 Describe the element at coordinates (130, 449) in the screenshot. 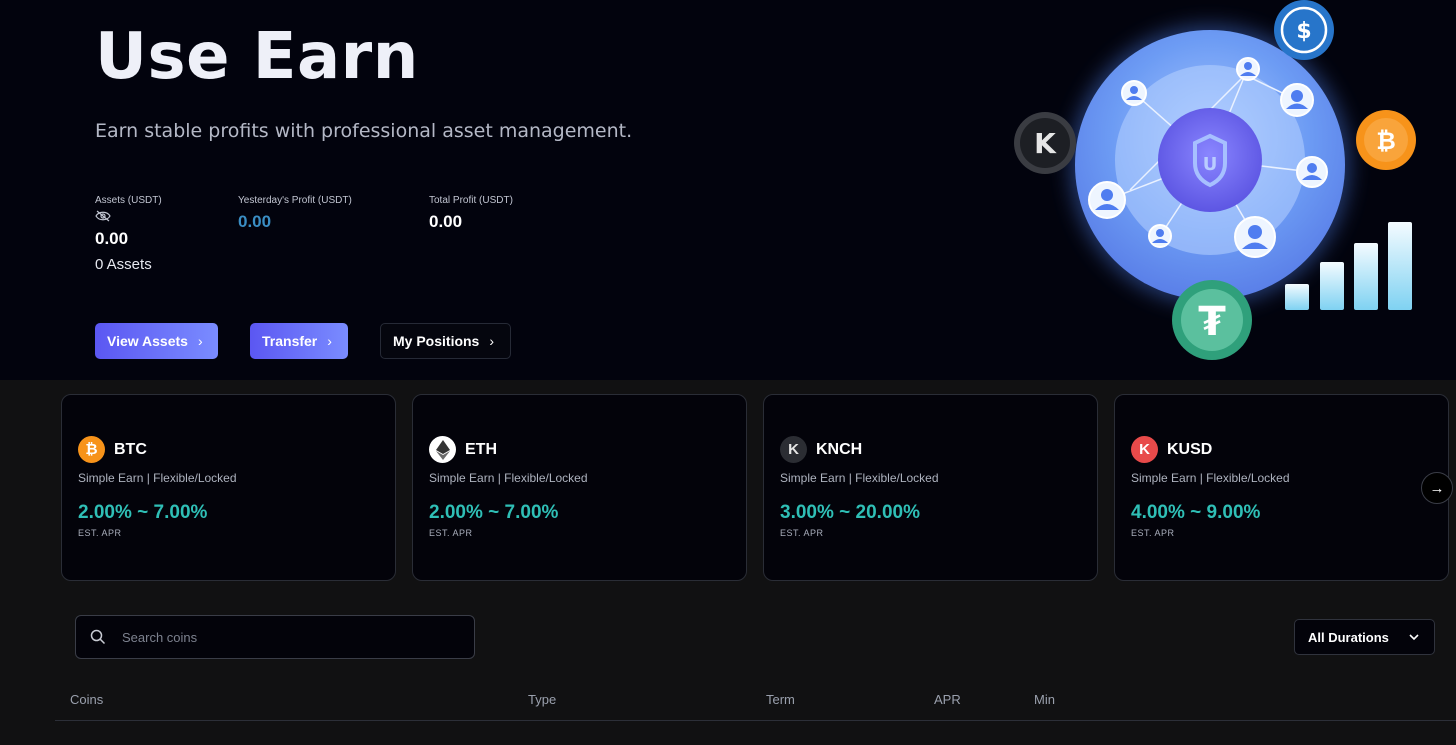

I see `card-coin-name: BTC` at that location.